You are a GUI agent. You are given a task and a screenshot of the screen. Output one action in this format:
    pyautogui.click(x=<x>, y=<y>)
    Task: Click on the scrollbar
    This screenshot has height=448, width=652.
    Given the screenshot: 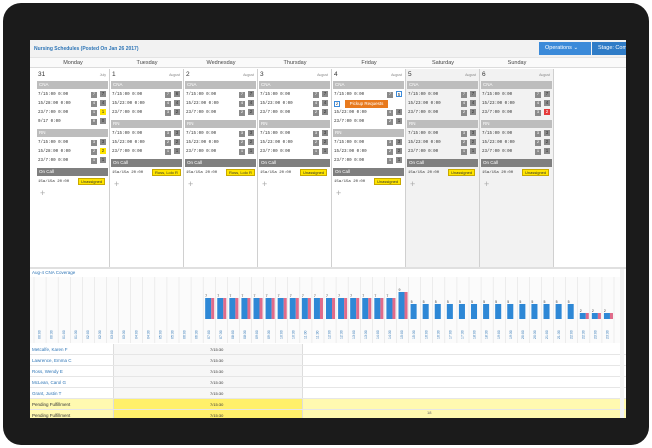 What is the action you would take?
    pyautogui.click(x=622, y=343)
    